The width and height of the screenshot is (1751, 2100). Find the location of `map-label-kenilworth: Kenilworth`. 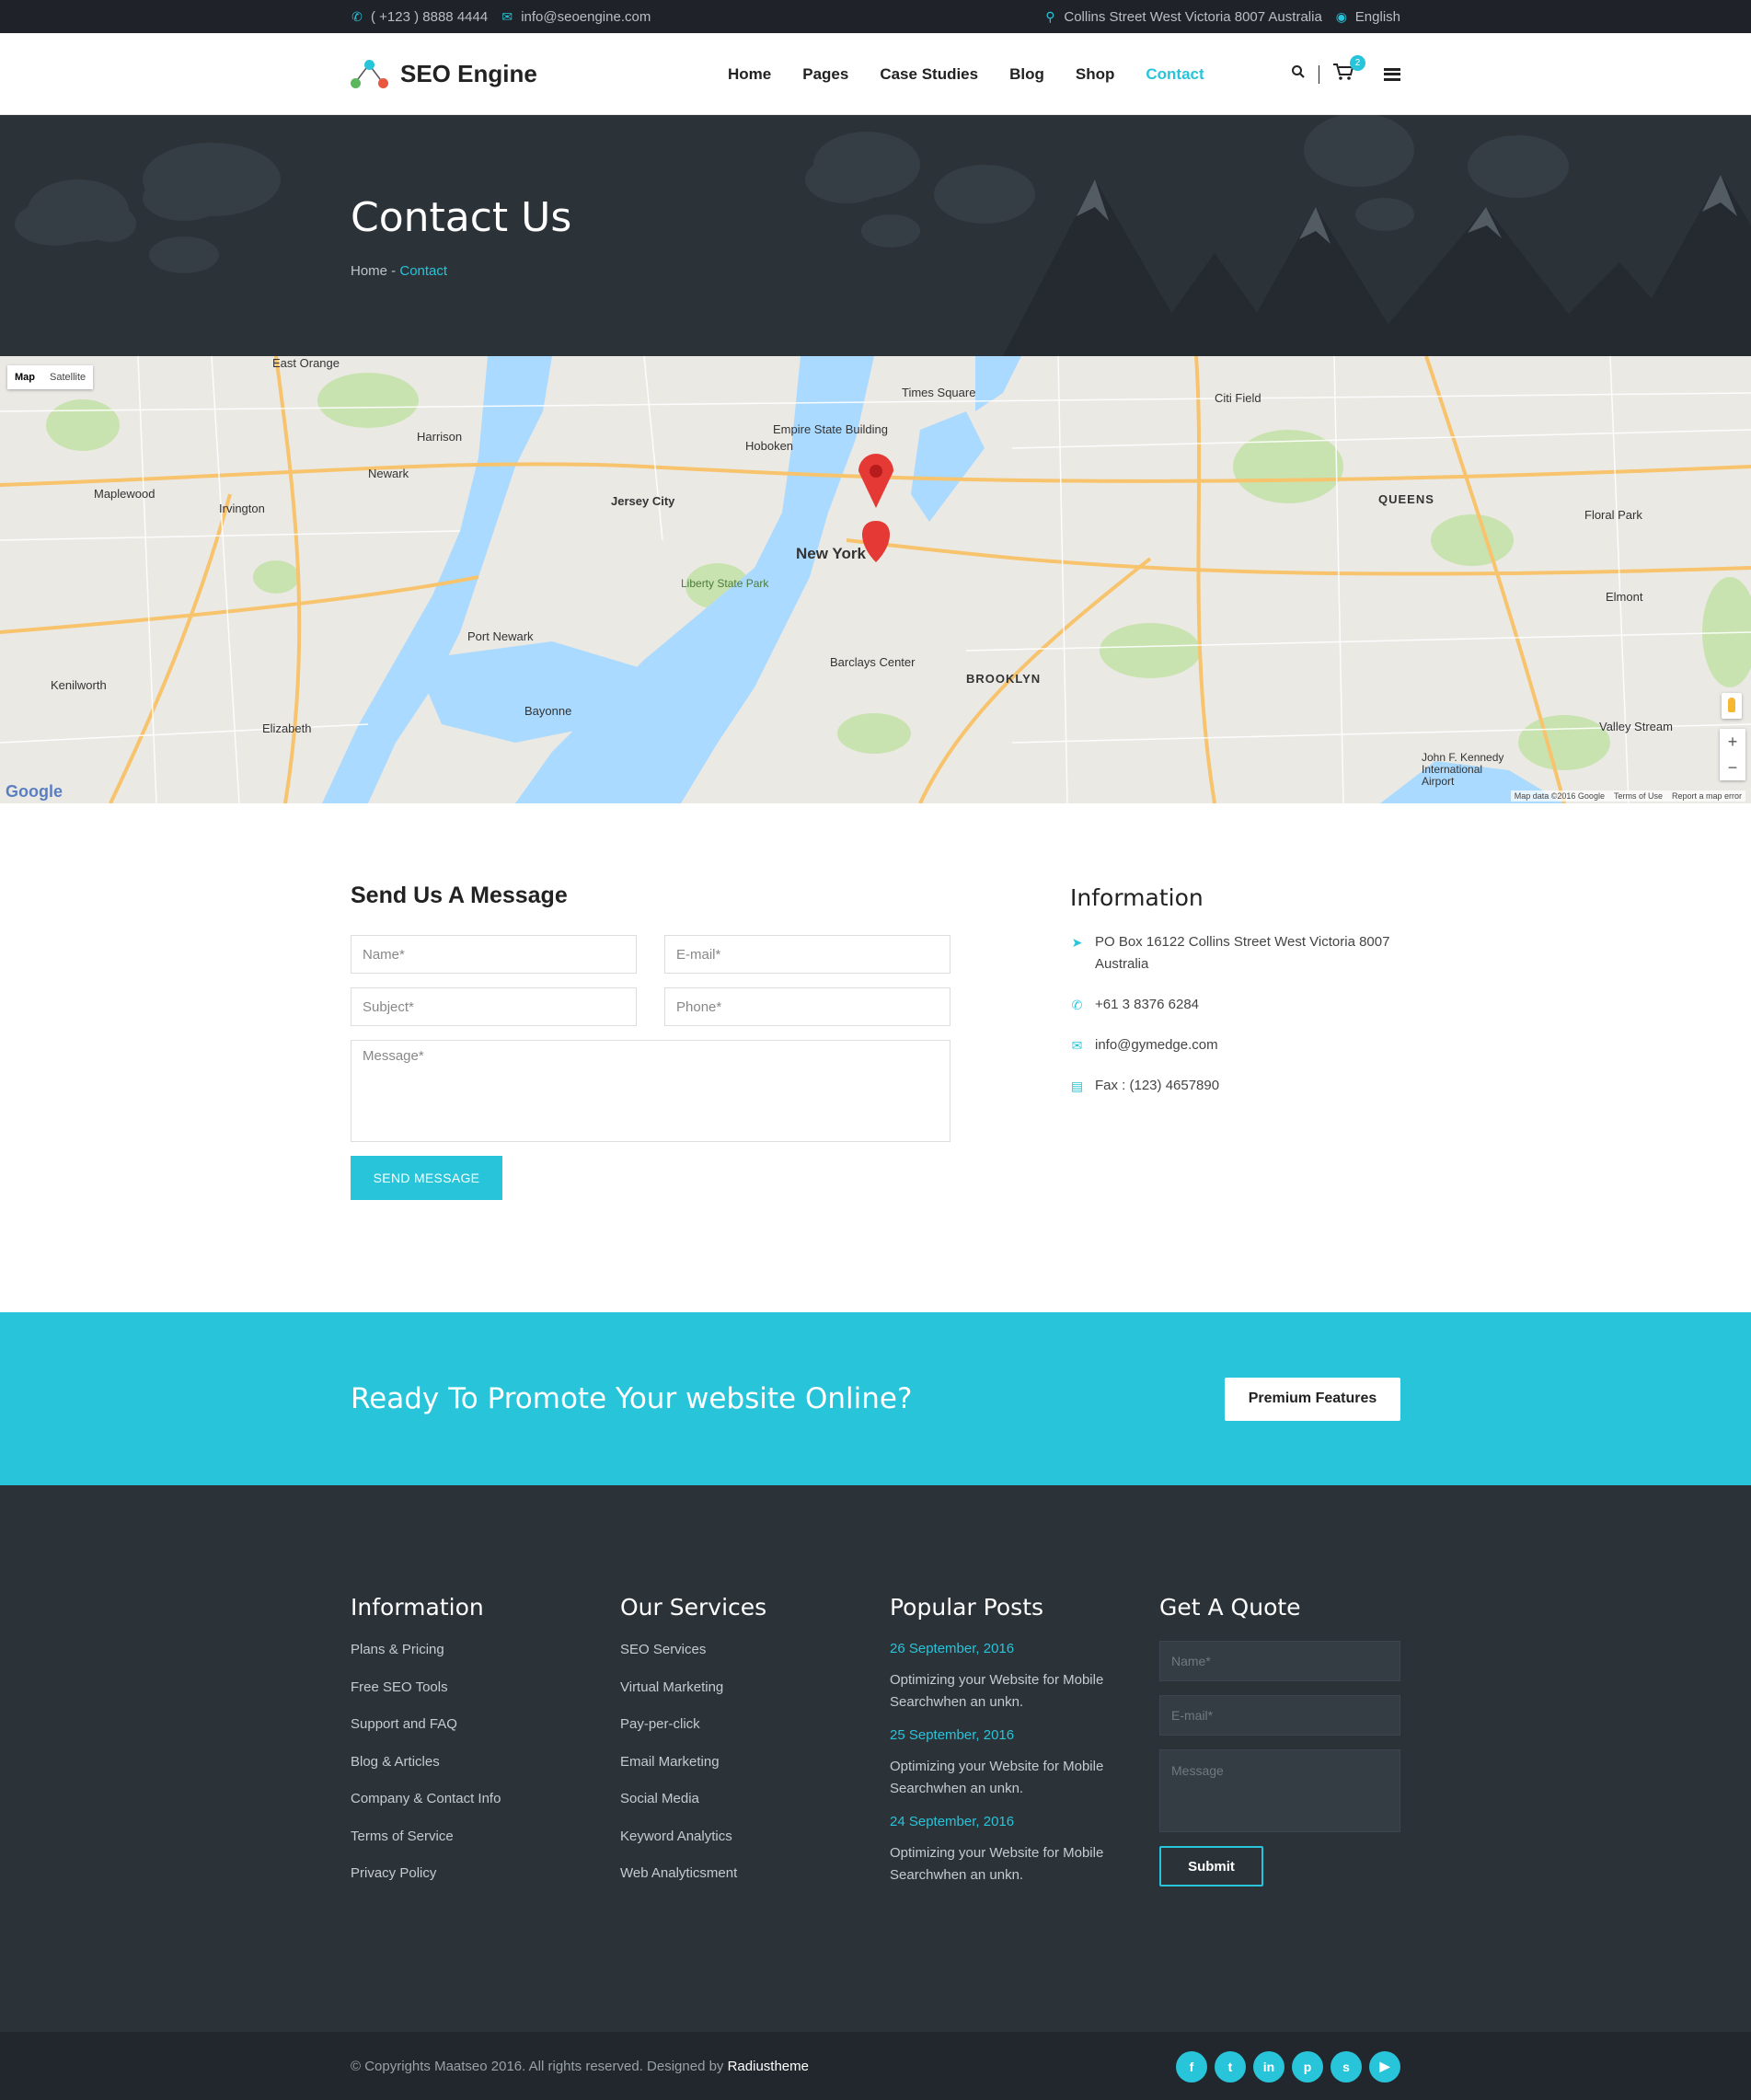

map-label-kenilworth: Kenilworth is located at coordinates (79, 685).